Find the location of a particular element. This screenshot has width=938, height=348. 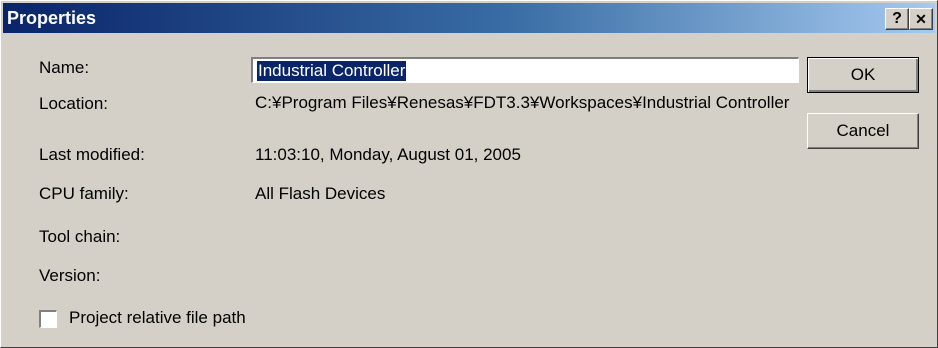

tool-chain-label: Tool chain: is located at coordinates (80, 236).